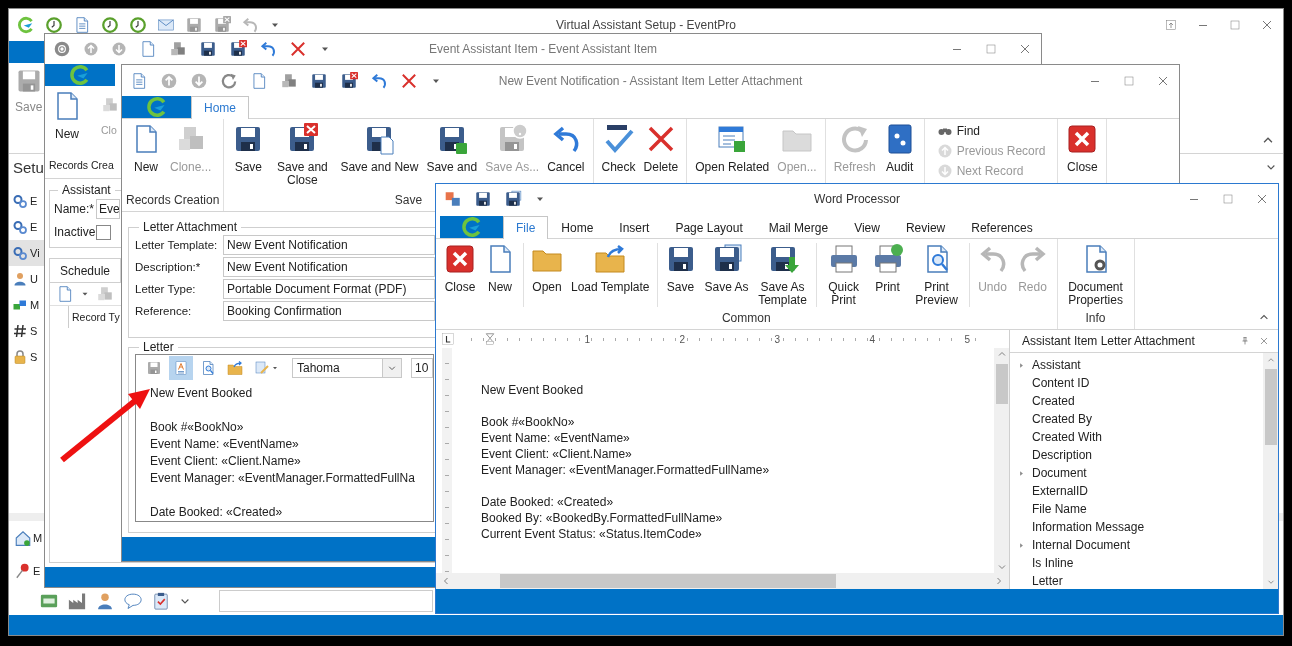 This screenshot has height=646, width=1292. I want to click on pin-icon, so click(1245, 341).